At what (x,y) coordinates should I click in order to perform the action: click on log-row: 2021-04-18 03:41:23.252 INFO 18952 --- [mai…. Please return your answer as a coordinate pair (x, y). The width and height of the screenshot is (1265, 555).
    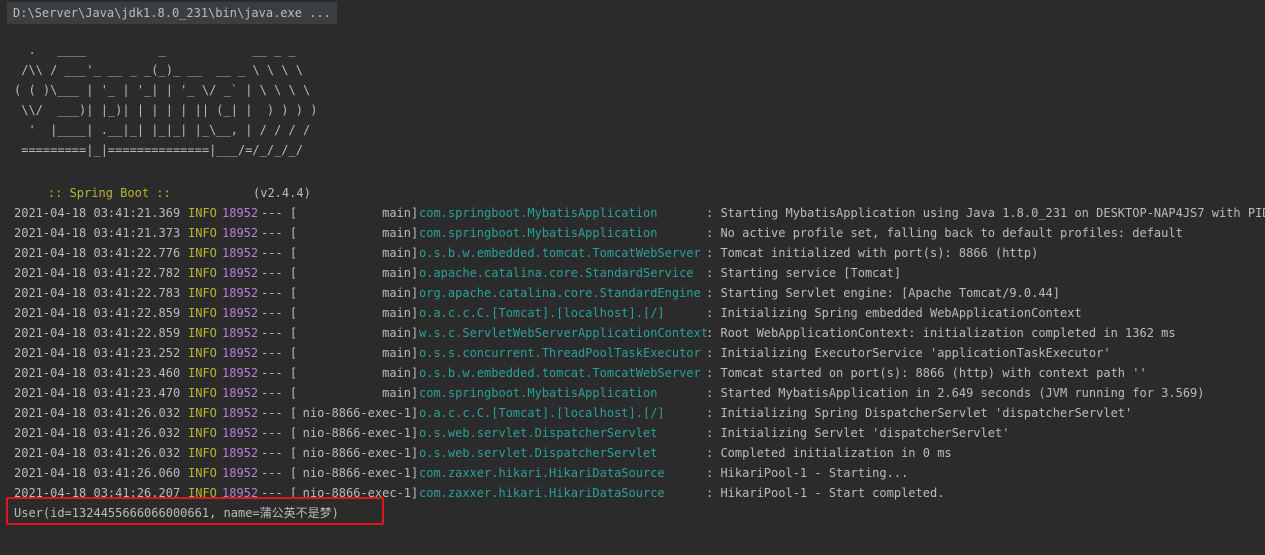
    Looking at the image, I should click on (639, 353).